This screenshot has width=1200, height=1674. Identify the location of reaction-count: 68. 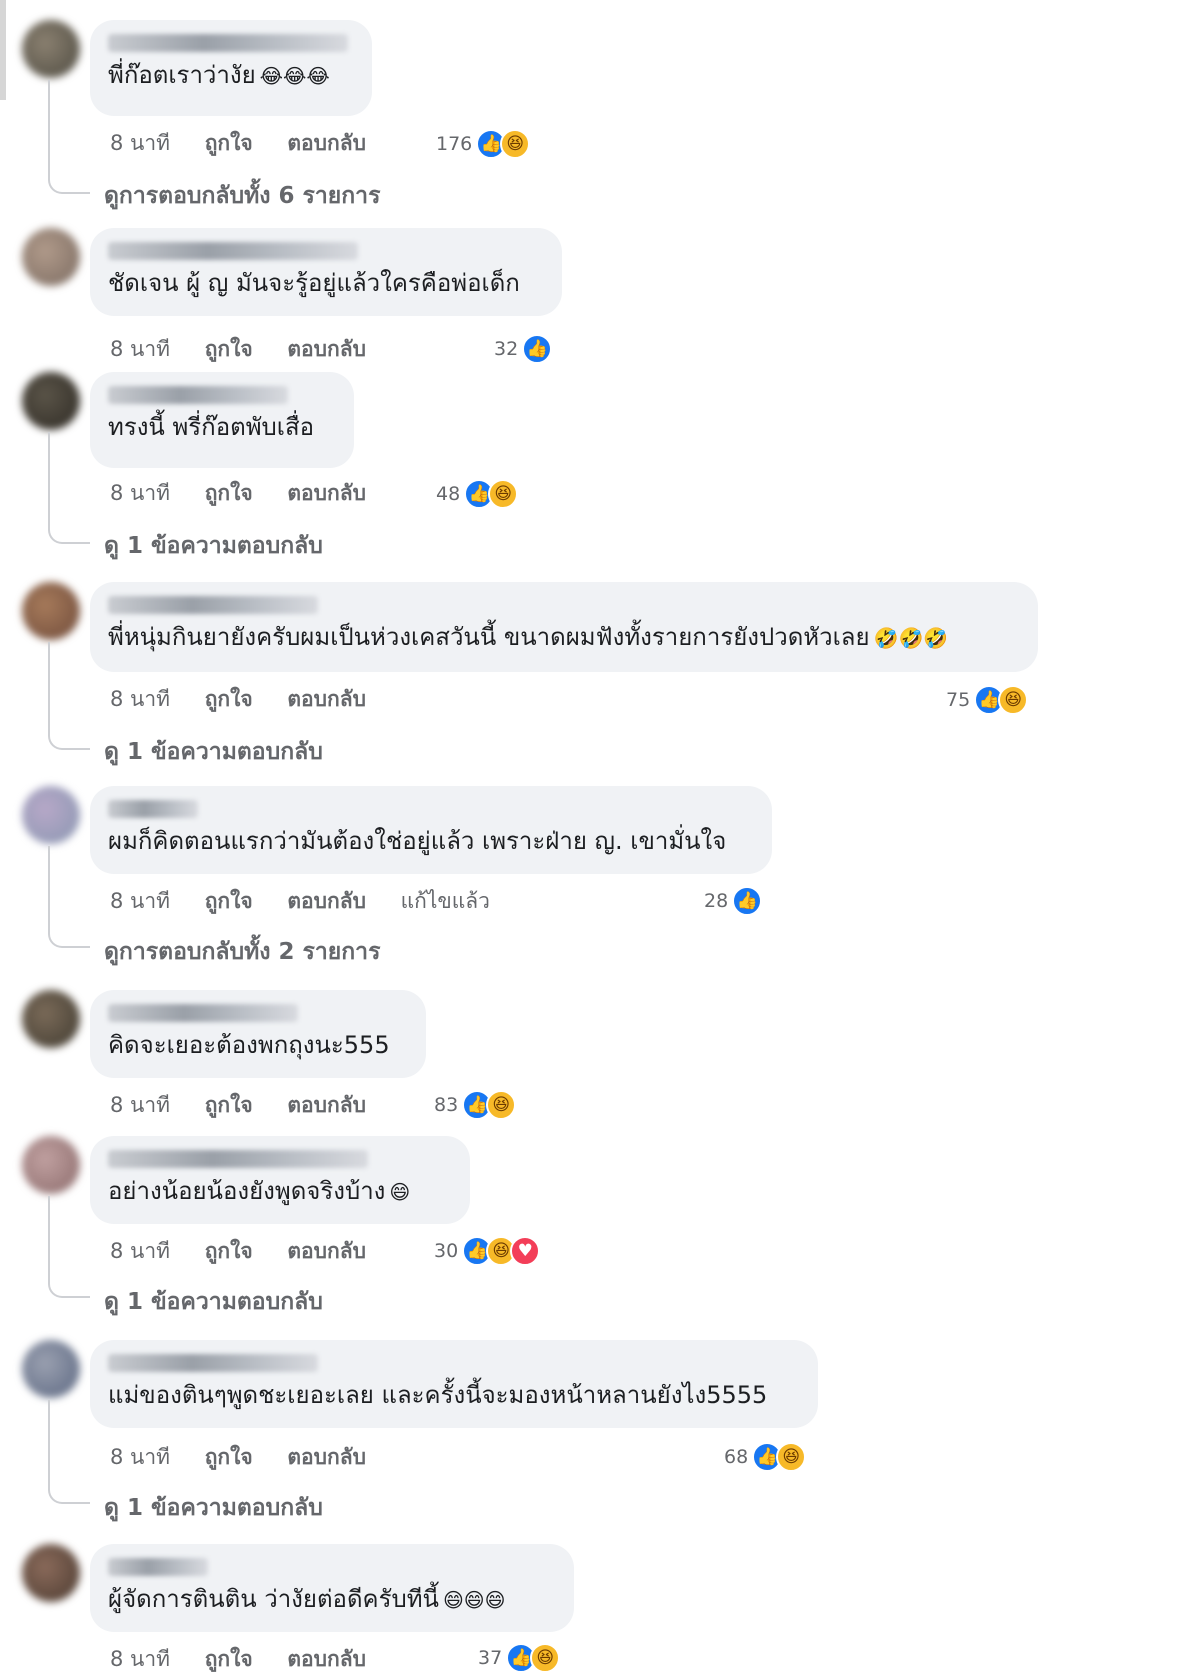
(736, 1457).